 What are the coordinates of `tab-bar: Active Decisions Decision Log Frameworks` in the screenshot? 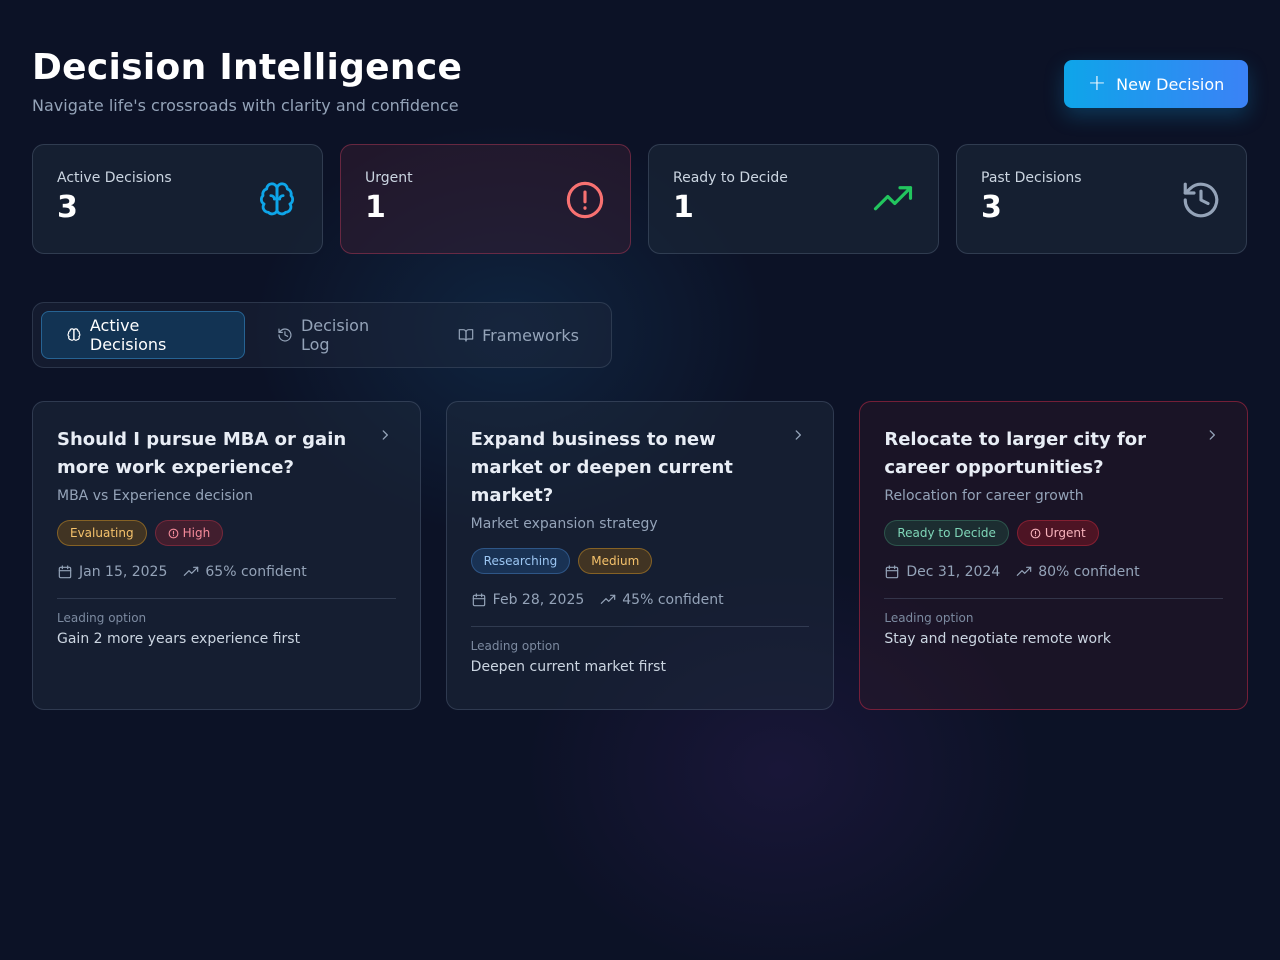 It's located at (322, 335).